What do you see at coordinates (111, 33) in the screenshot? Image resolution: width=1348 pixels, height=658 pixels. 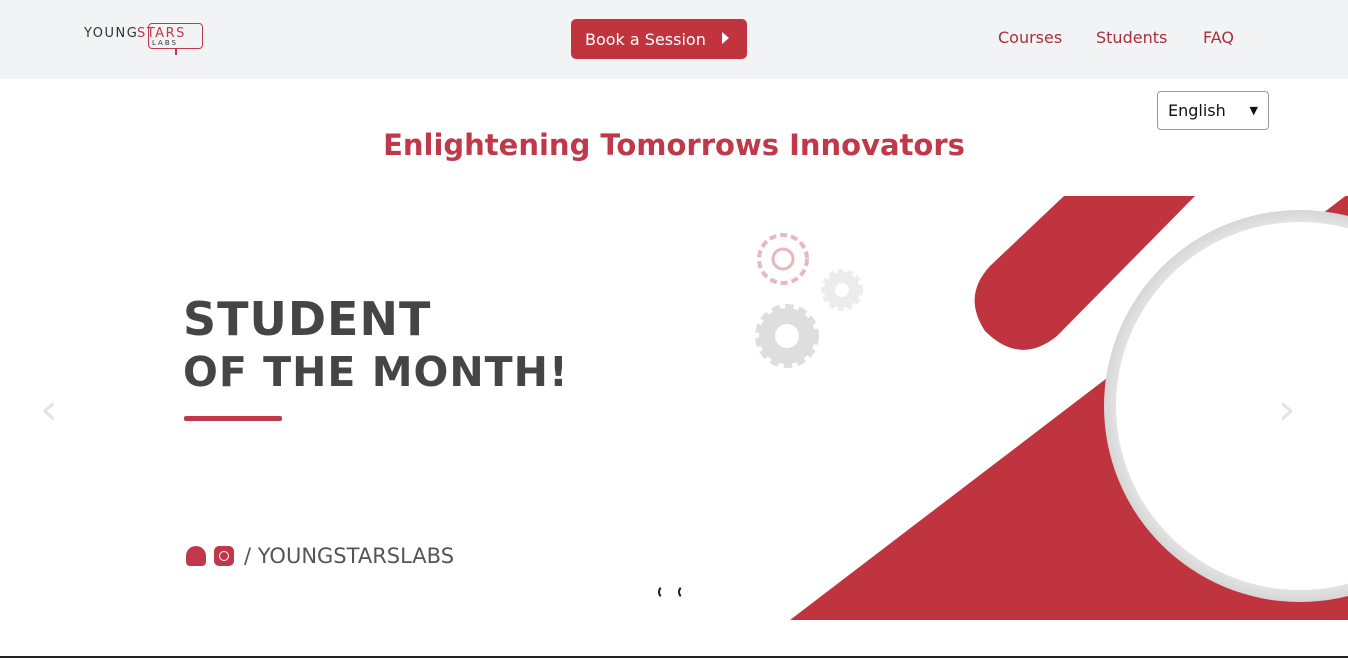 I see `logo-text-young: YOUNG` at bounding box center [111, 33].